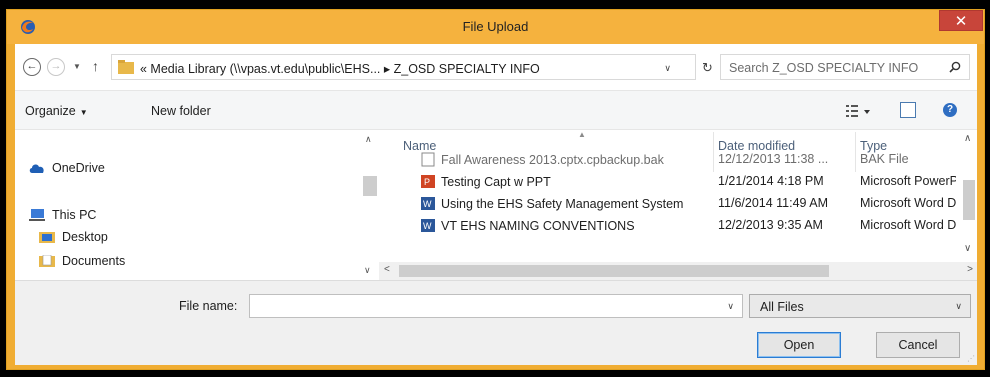 The image size is (990, 377). I want to click on path-dropdown-chevron-down-icon: ∨, so click(667, 68).